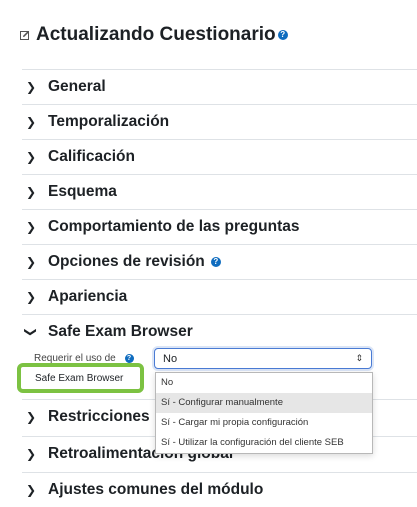  I want to click on section-comportamiento: ❯ Comportamiento de las preguntas, so click(219, 226).